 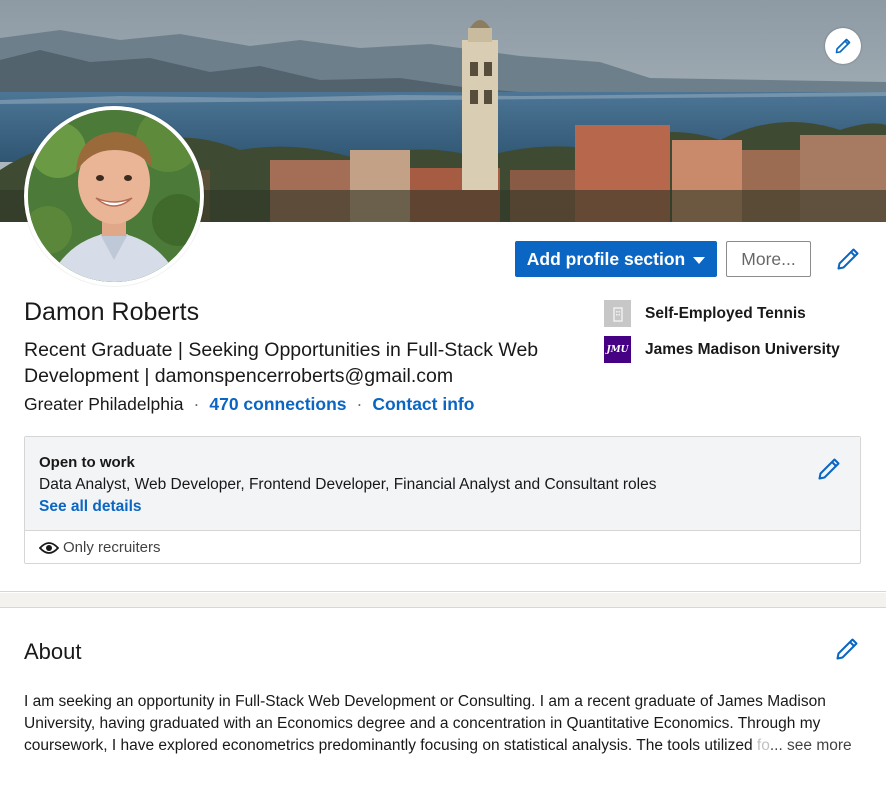 I want to click on education-name: James Madison University, so click(x=742, y=349).